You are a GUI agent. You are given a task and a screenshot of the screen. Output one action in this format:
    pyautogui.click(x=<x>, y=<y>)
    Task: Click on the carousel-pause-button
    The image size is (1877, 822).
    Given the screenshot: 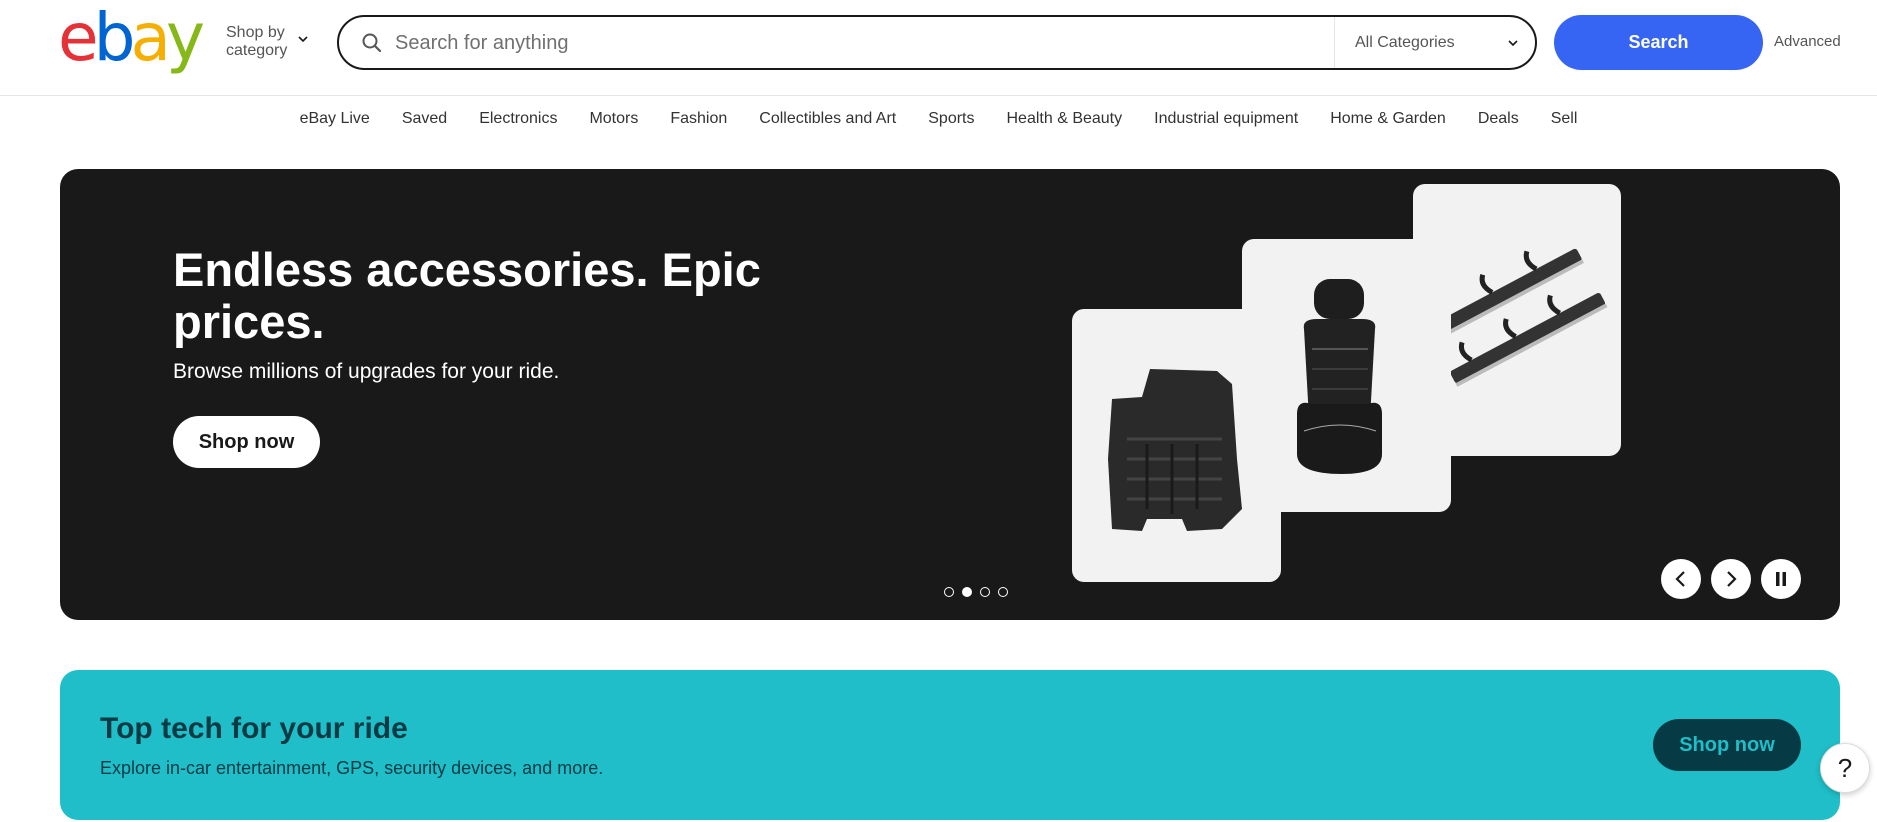 What is the action you would take?
    pyautogui.click(x=1781, y=579)
    